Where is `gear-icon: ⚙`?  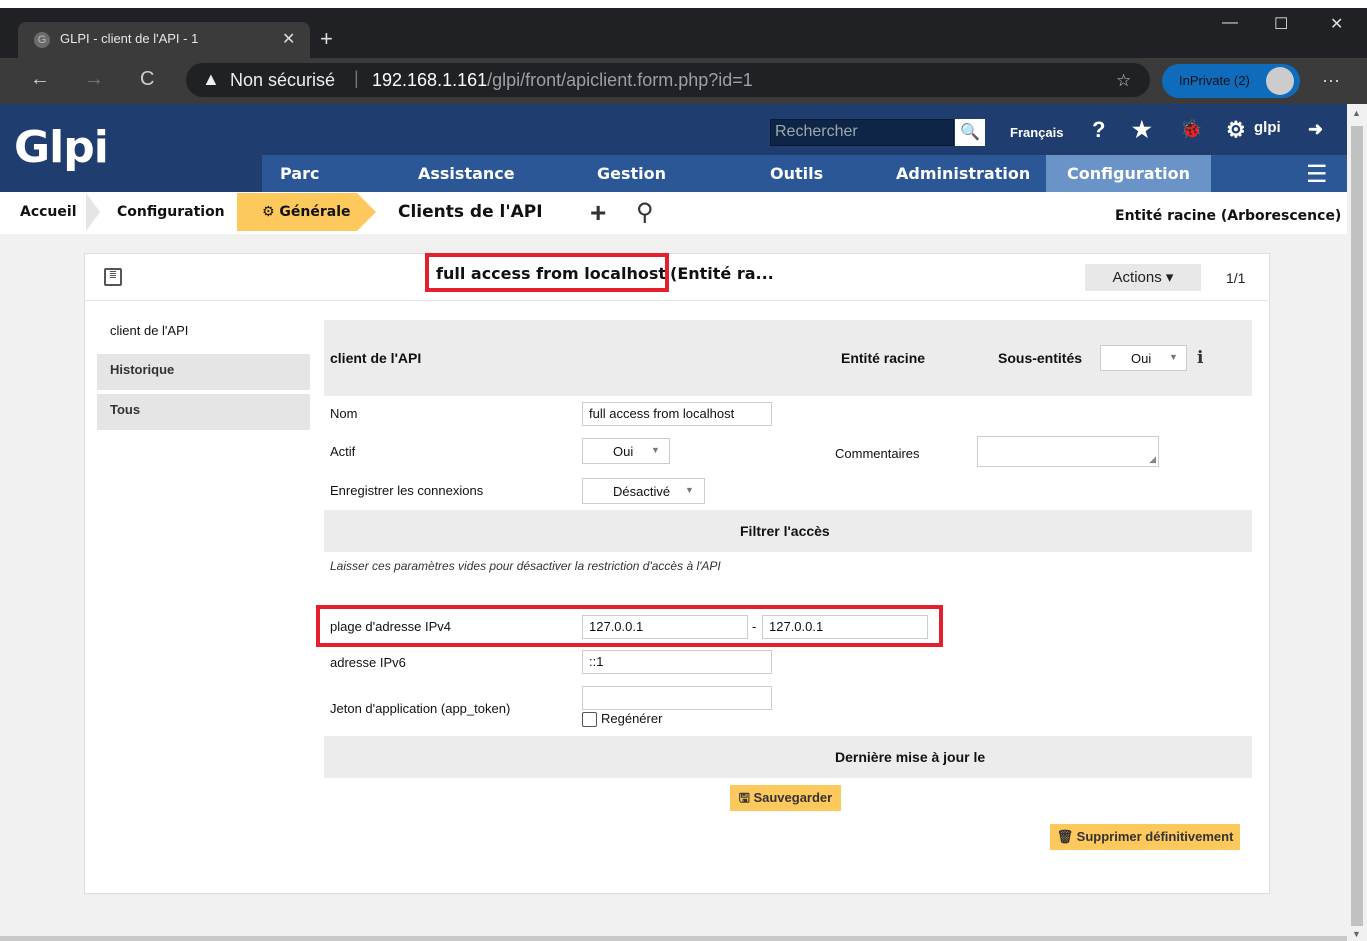
gear-icon: ⚙ is located at coordinates (1236, 130).